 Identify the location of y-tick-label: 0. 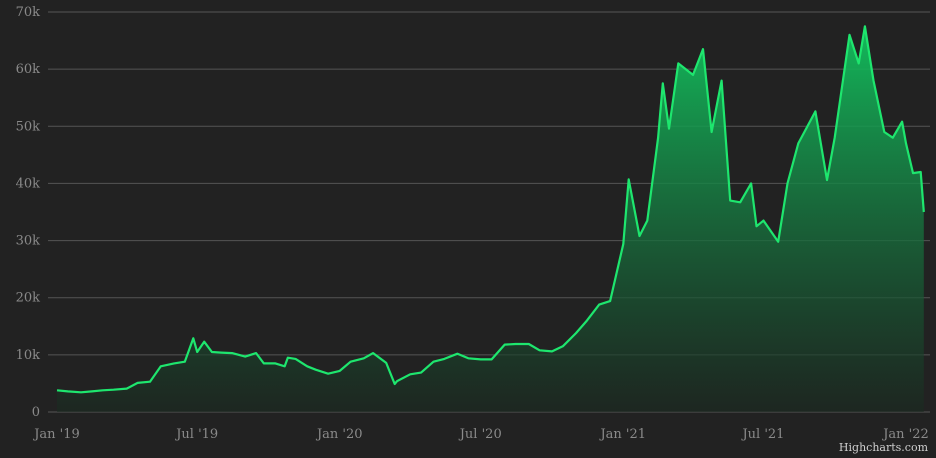
(36, 412).